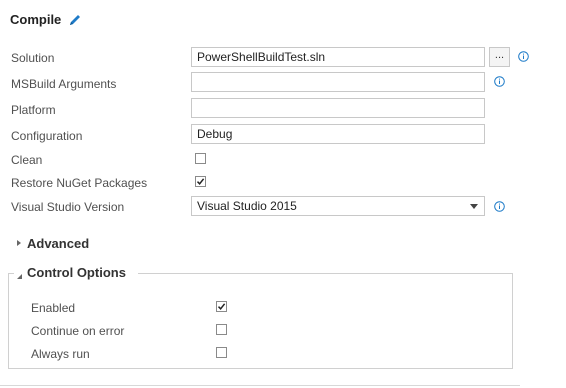 The image size is (566, 388). I want to click on continue-on-error-checkbox, so click(221, 329).